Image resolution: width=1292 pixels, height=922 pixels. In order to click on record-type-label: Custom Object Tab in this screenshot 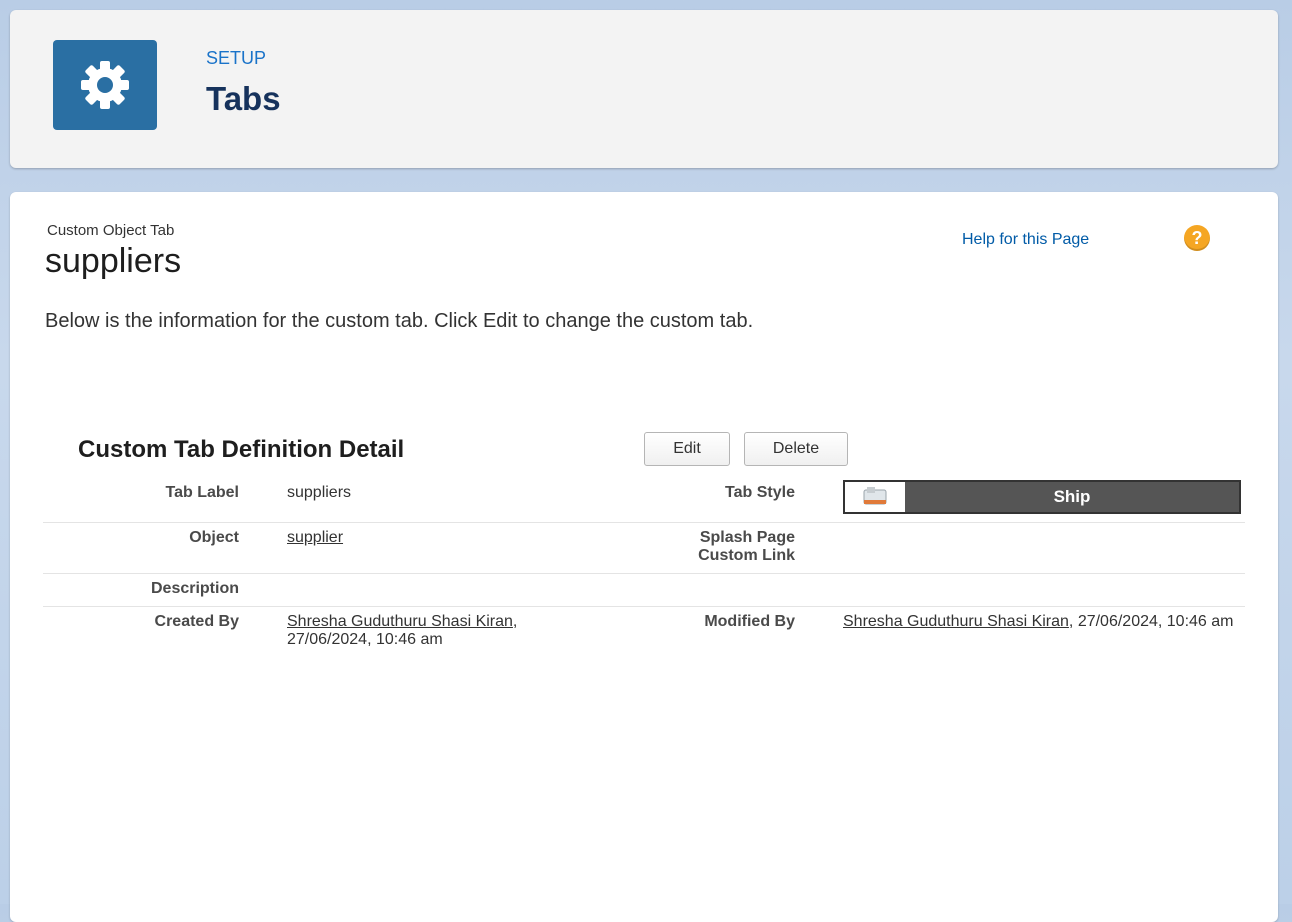, I will do `click(111, 230)`.